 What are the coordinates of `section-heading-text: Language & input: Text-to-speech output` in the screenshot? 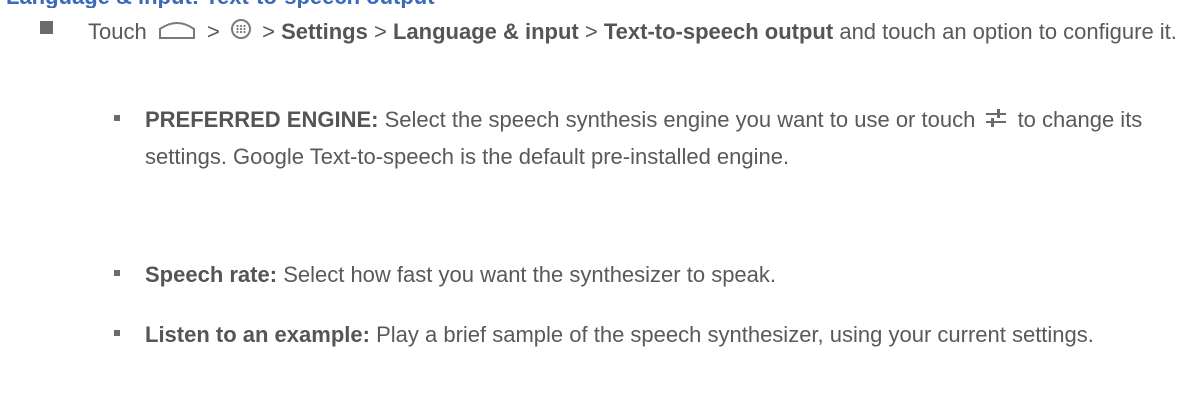 It's located at (220, 4).